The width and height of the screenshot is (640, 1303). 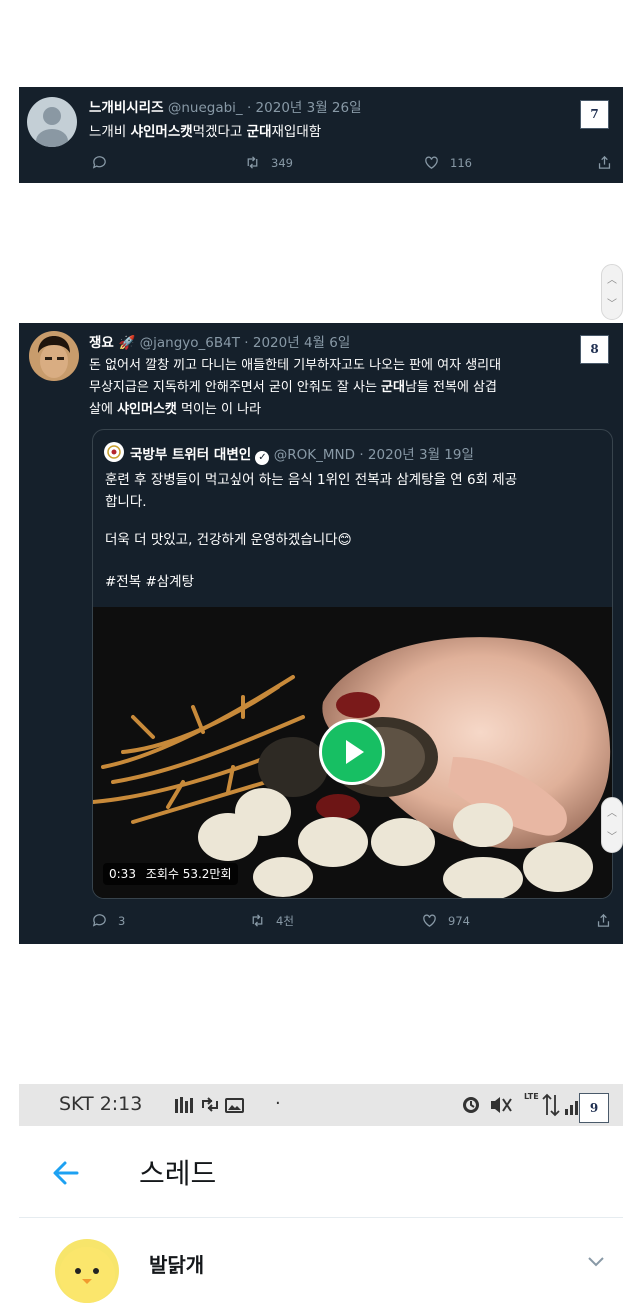 I want to click on tweet-header: 느개비시리즈 @nuegabi_ · 2020년 3월 26일, so click(x=225, y=106).